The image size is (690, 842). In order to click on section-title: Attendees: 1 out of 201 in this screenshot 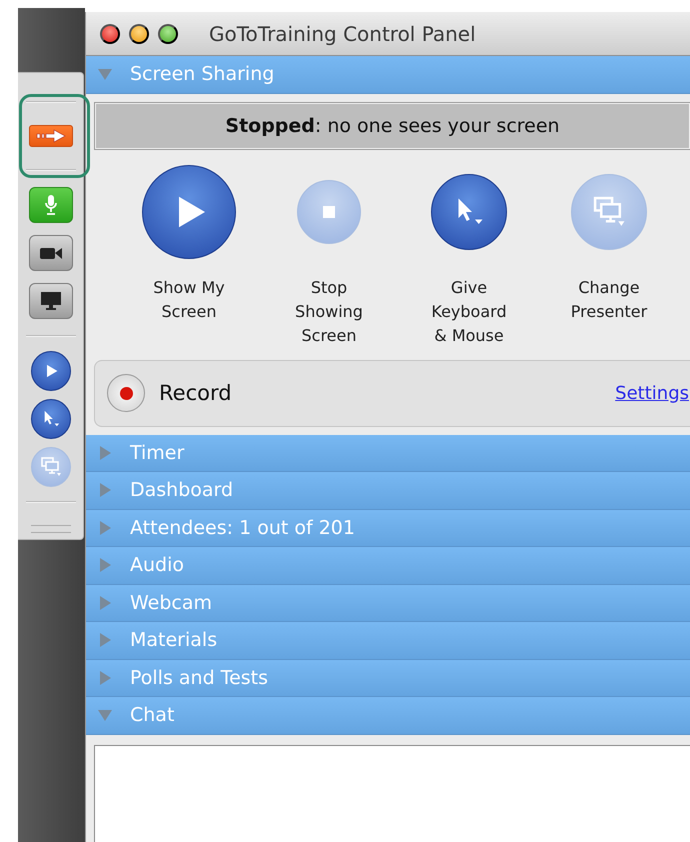, I will do `click(242, 527)`.